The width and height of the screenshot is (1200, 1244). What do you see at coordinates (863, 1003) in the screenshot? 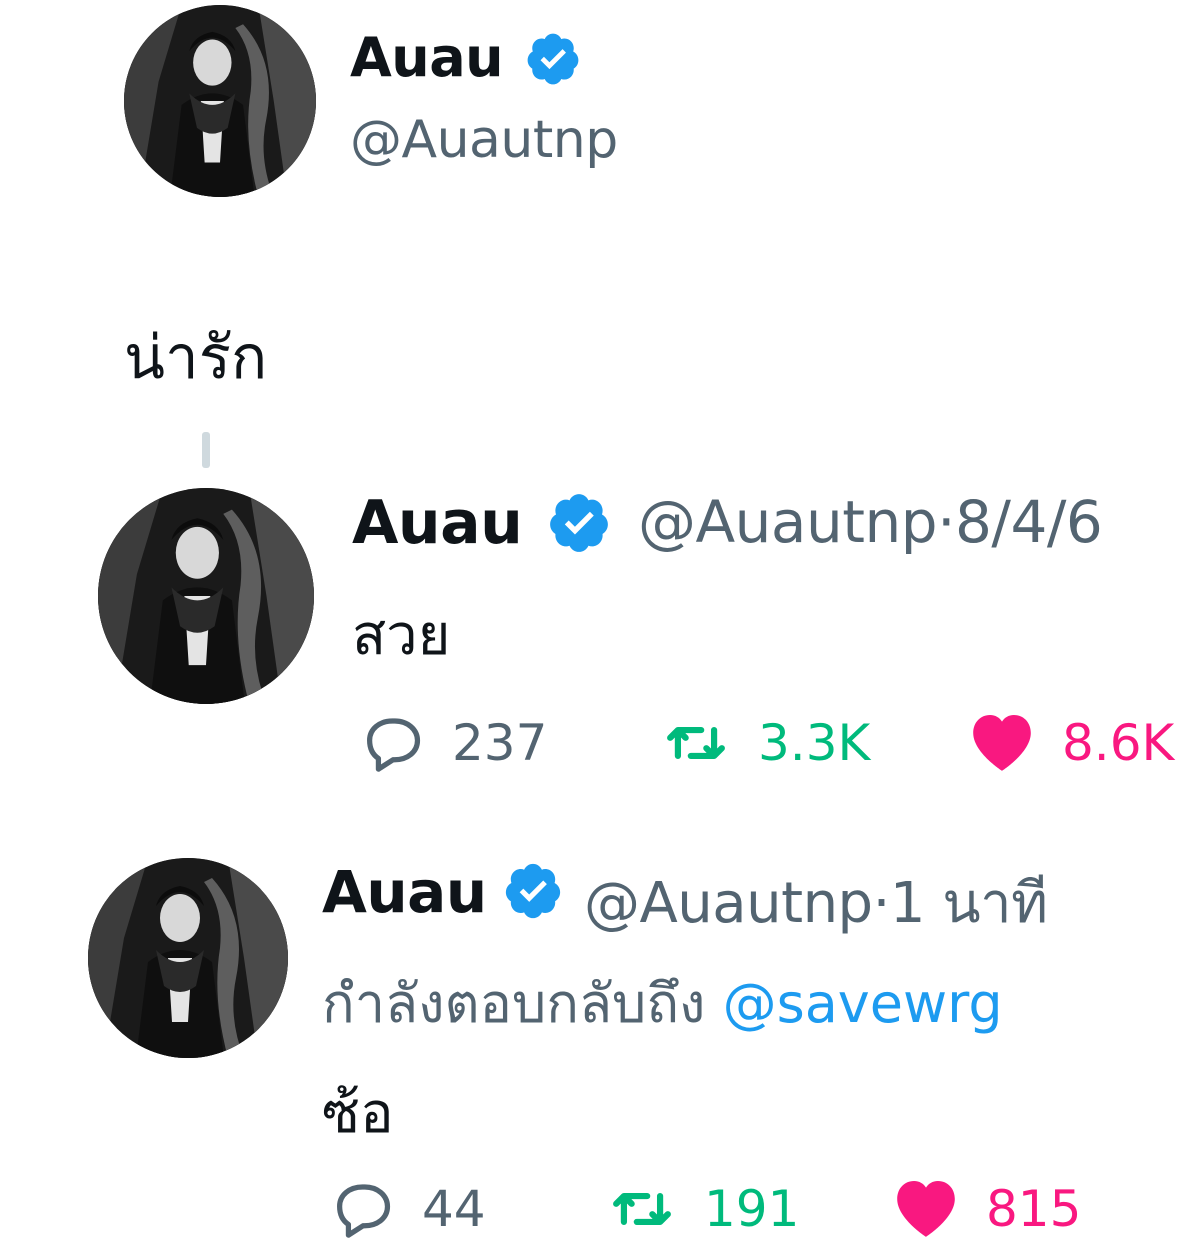
I see `replying-to-mention-link: @savewrg` at bounding box center [863, 1003].